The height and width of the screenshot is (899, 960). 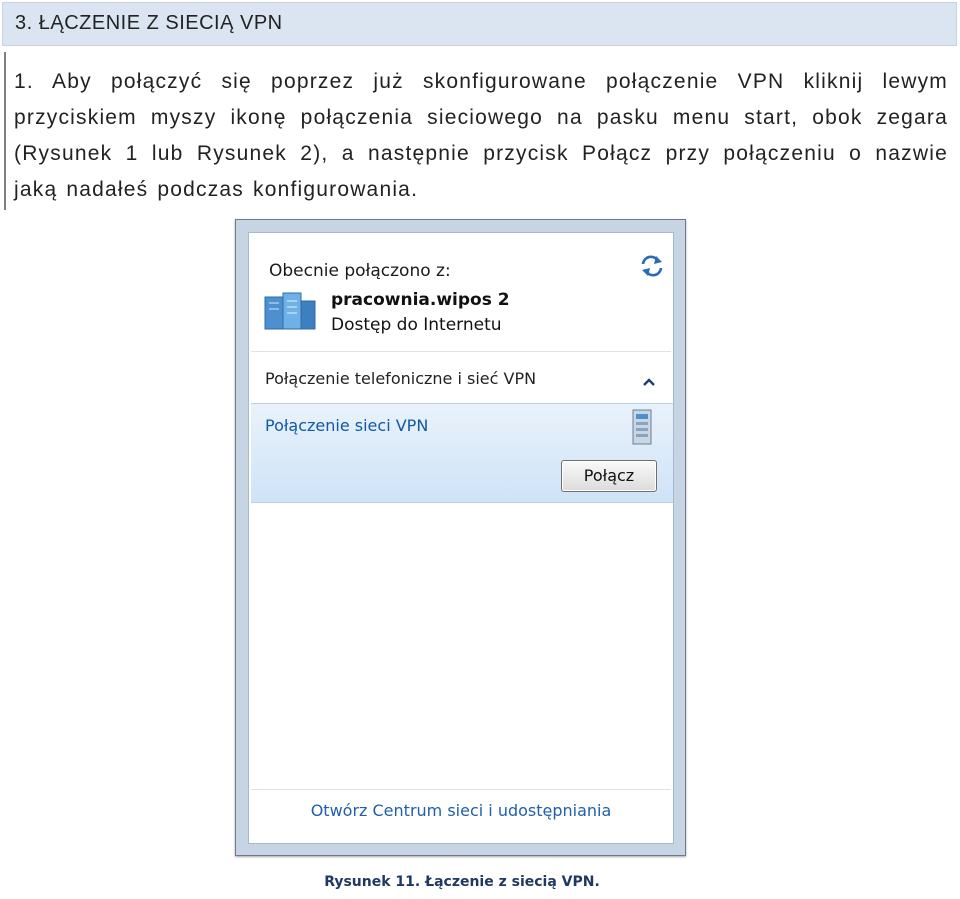 I want to click on connect-button: Połącz, so click(x=609, y=476).